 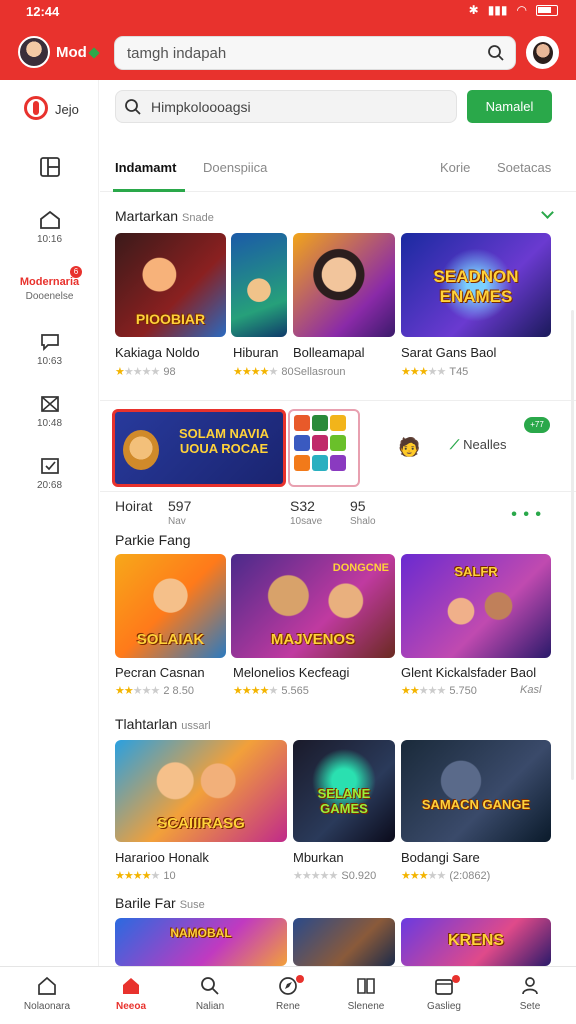 What do you see at coordinates (329, 352) in the screenshot?
I see `game-title: Bolleamapal` at bounding box center [329, 352].